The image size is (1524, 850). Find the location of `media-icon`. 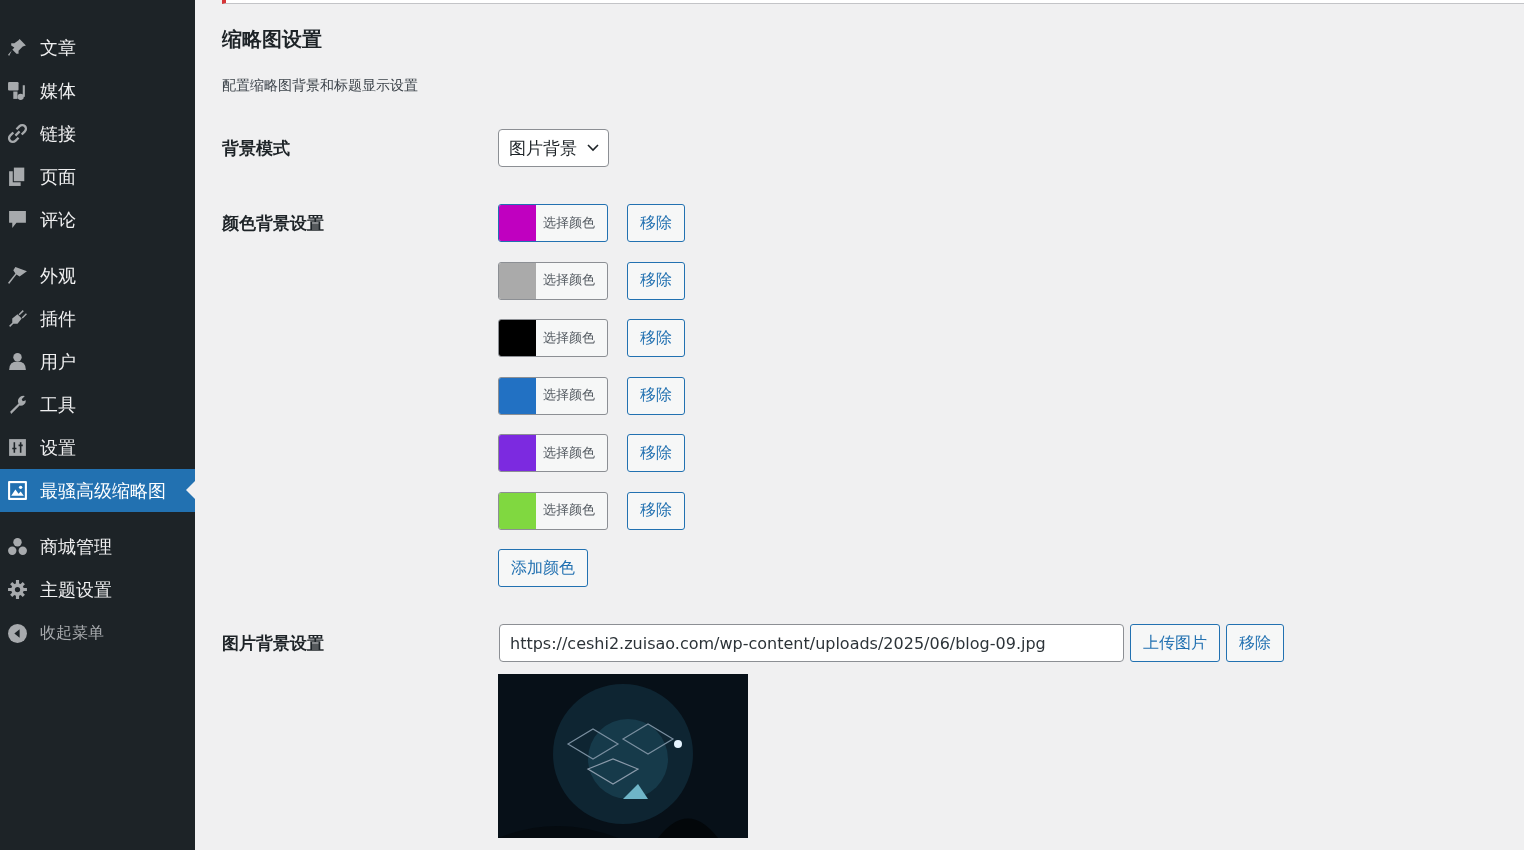

media-icon is located at coordinates (17, 90).